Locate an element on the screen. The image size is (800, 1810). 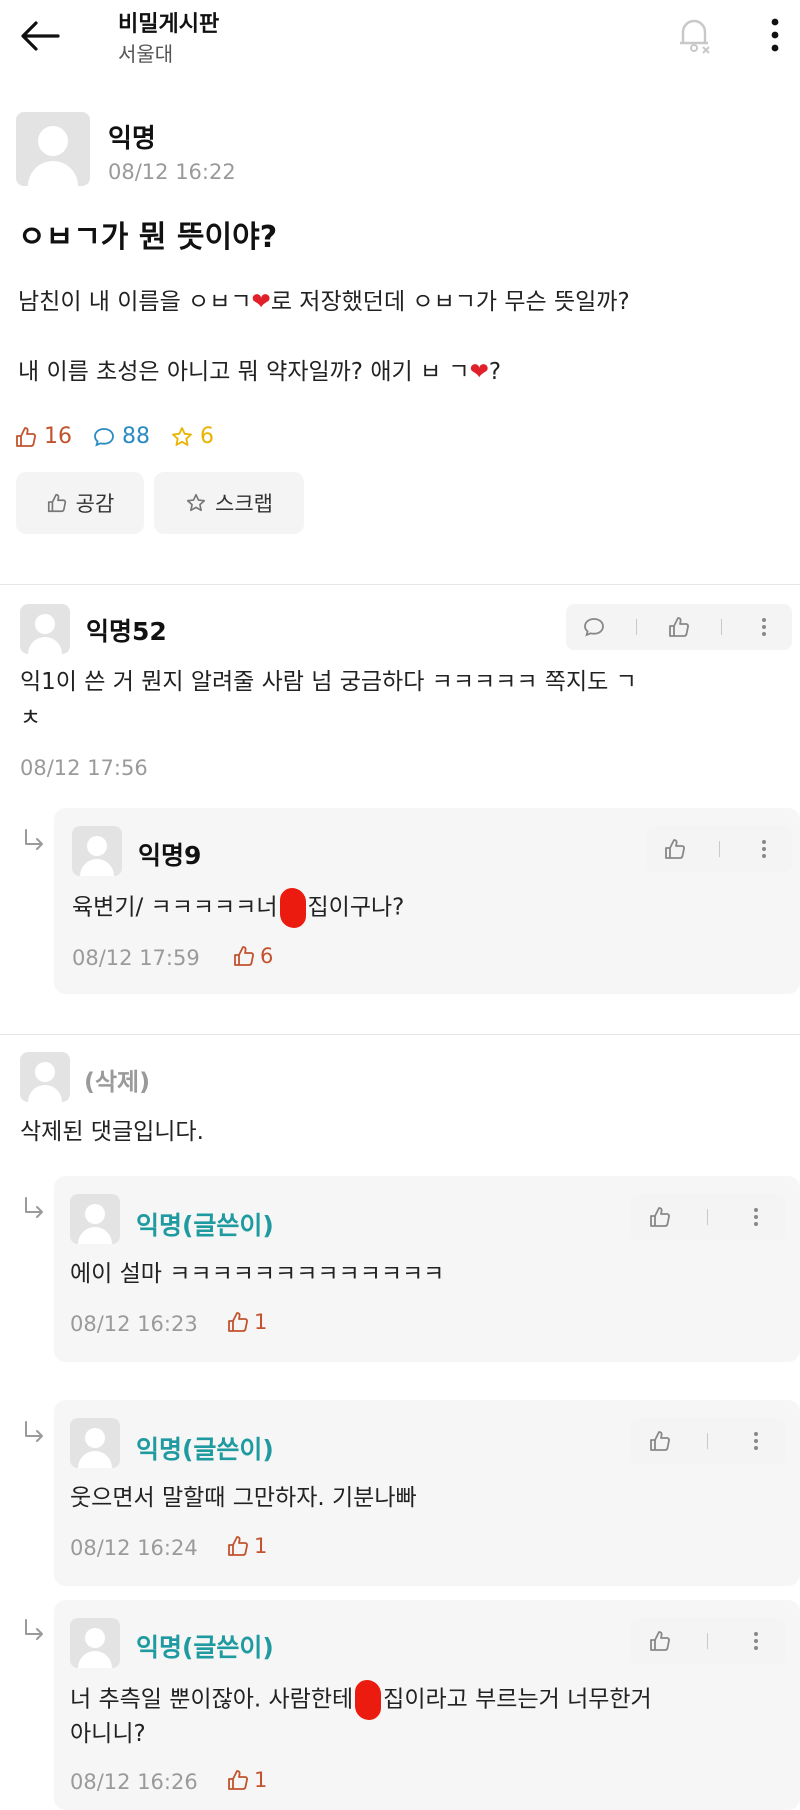
back-arrow-icon is located at coordinates (40, 36).